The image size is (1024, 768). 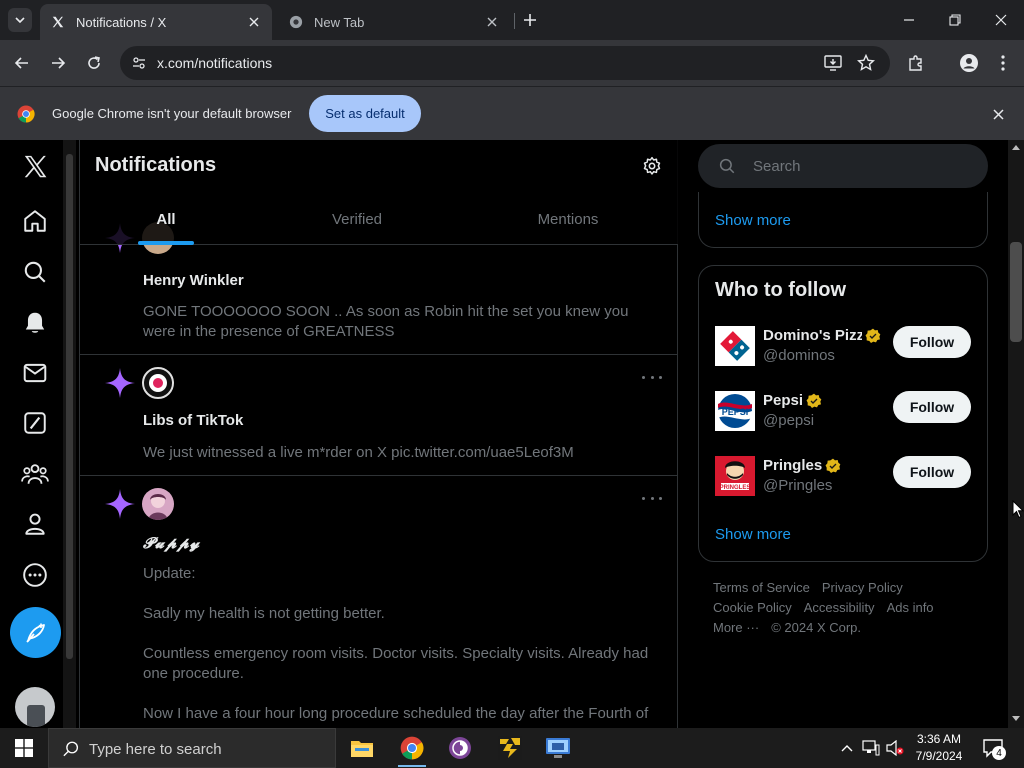 What do you see at coordinates (1003, 63) in the screenshot?
I see `chrome-menu-button` at bounding box center [1003, 63].